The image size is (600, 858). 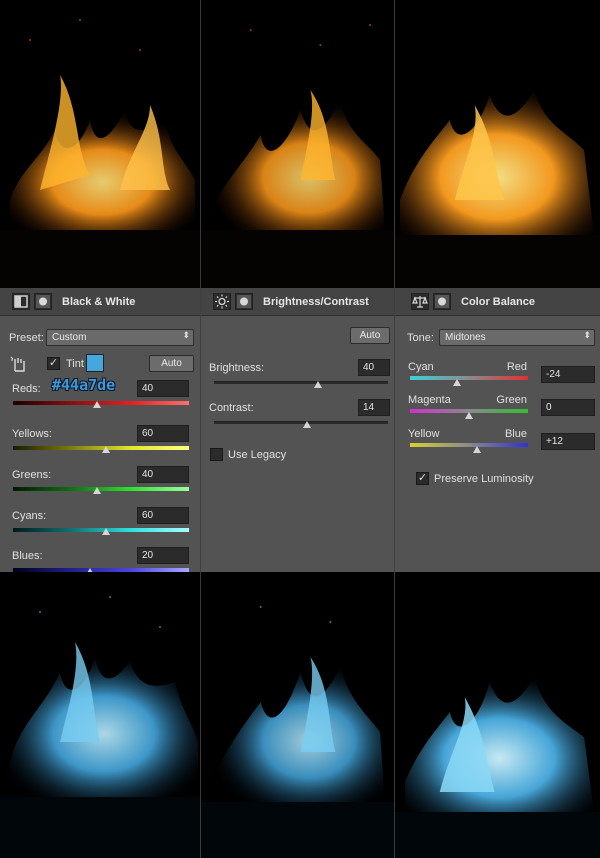 I want to click on cb-right-label: Blue, so click(x=515, y=434).